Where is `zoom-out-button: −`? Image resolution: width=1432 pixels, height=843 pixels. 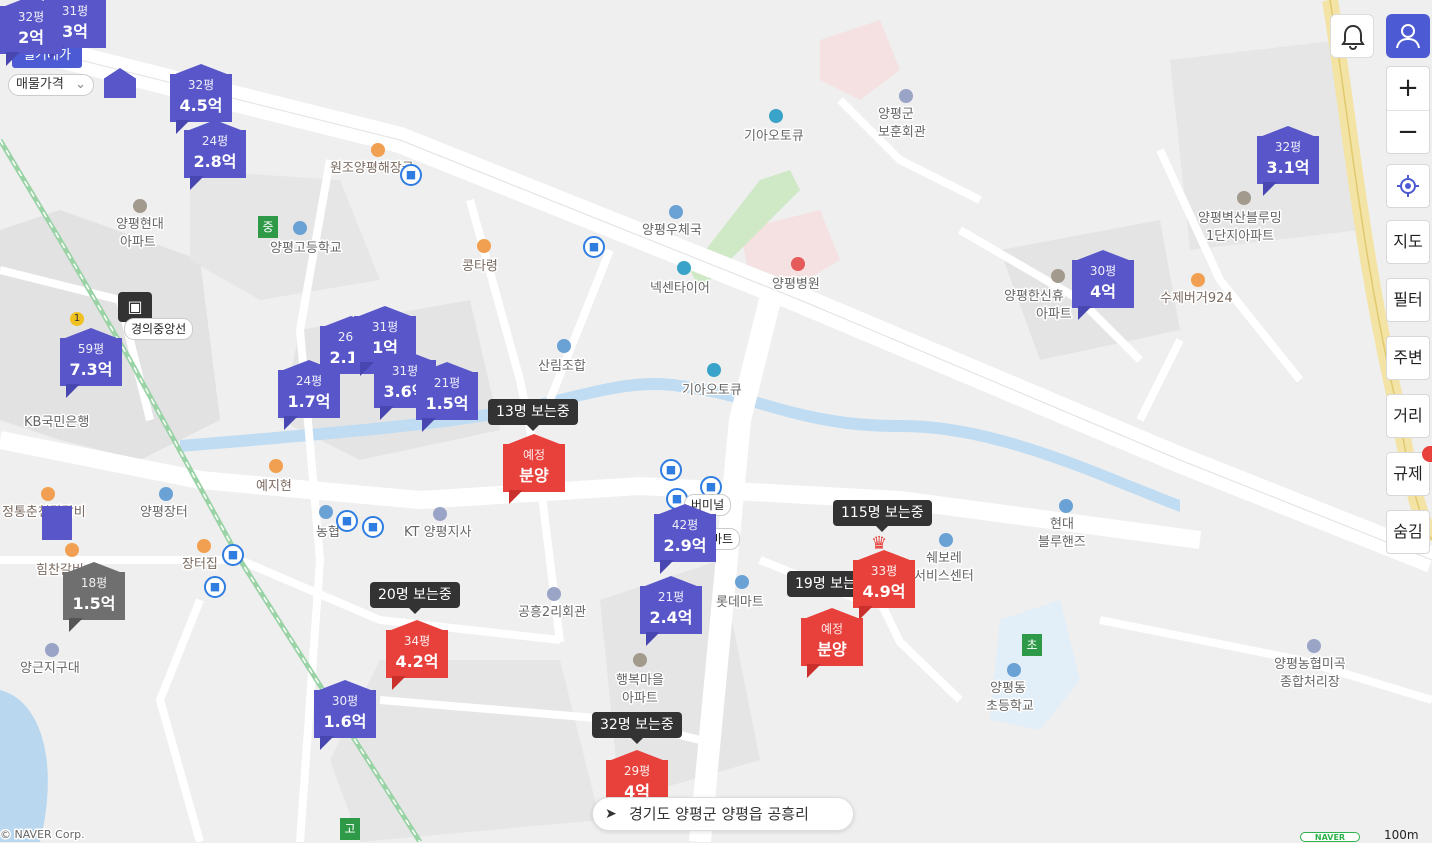
zoom-out-button: − is located at coordinates (1408, 132).